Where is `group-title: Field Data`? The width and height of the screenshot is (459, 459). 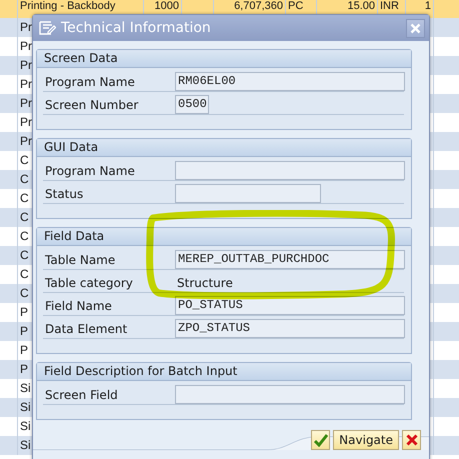 group-title: Field Data is located at coordinates (224, 237).